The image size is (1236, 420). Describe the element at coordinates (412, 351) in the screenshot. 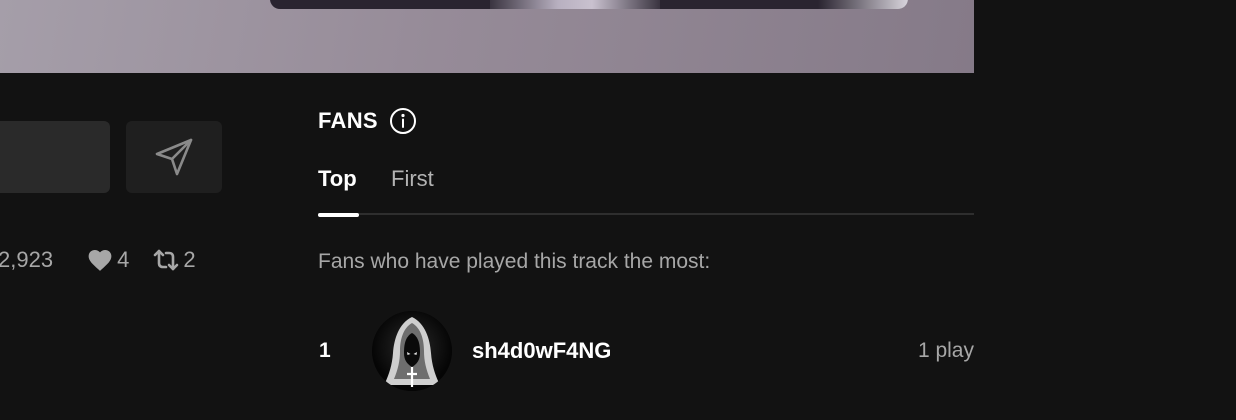

I see `avatar` at that location.